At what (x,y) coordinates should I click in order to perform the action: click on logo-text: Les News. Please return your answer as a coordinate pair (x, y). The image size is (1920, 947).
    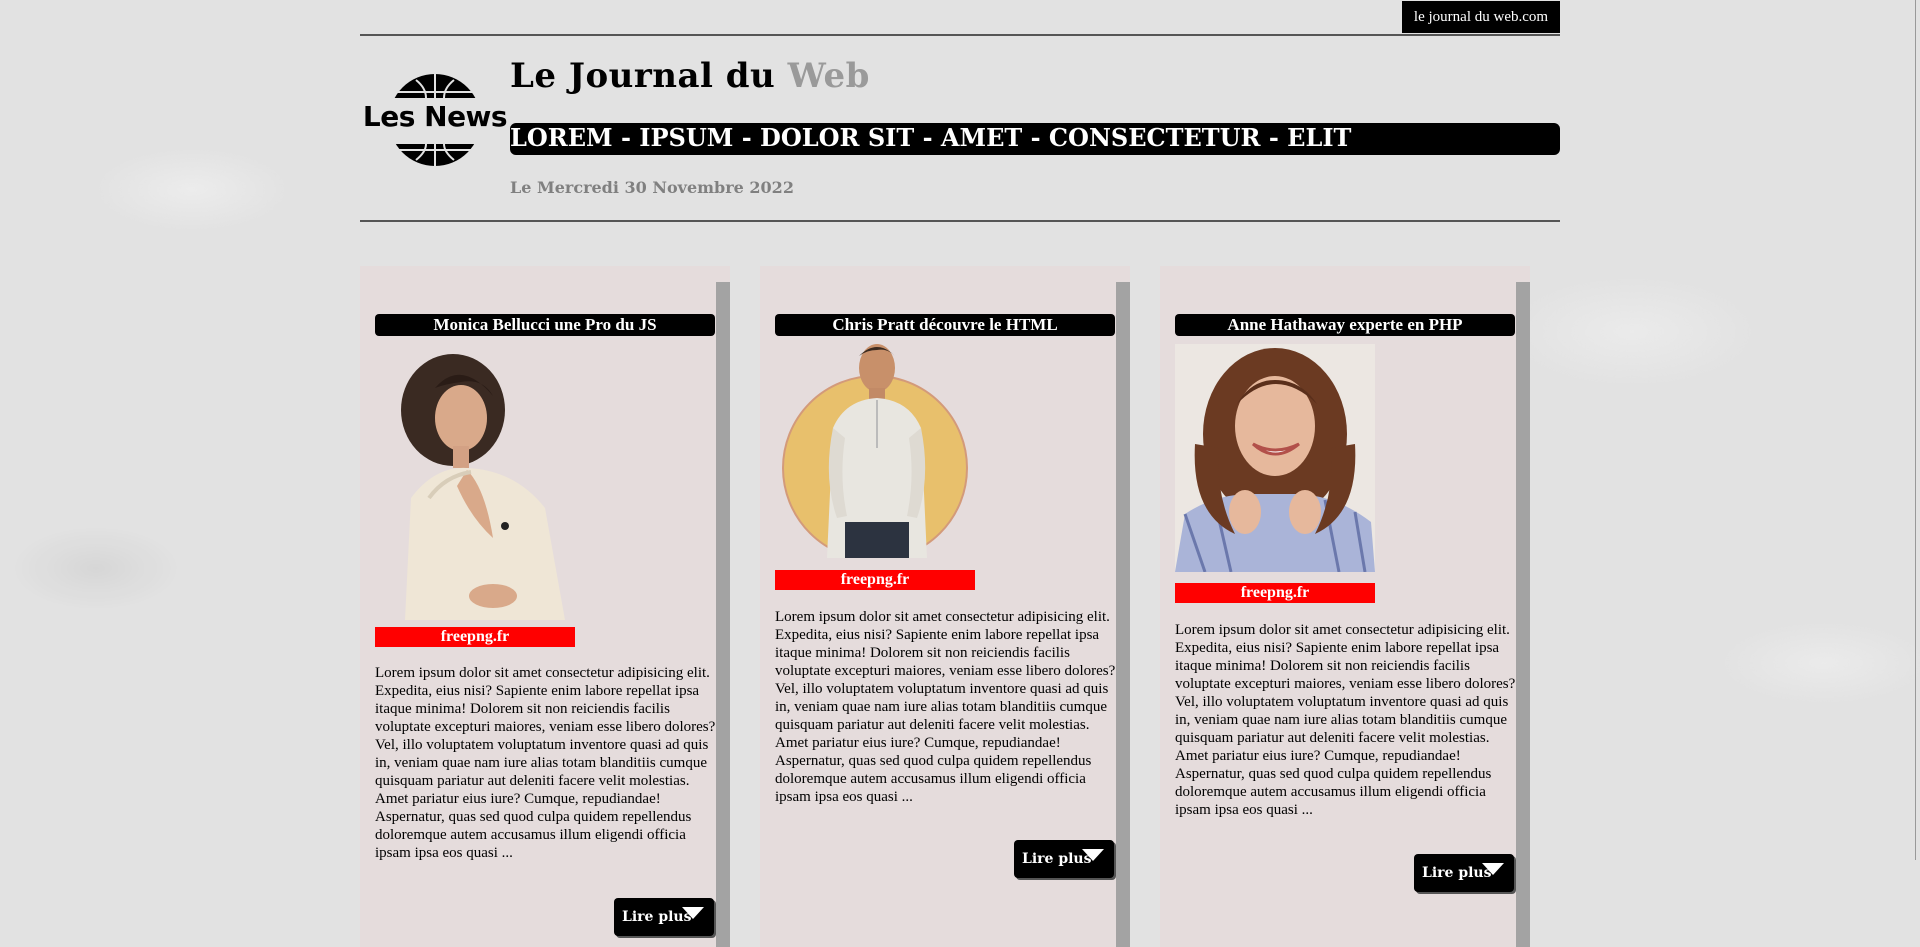
    Looking at the image, I should click on (435, 116).